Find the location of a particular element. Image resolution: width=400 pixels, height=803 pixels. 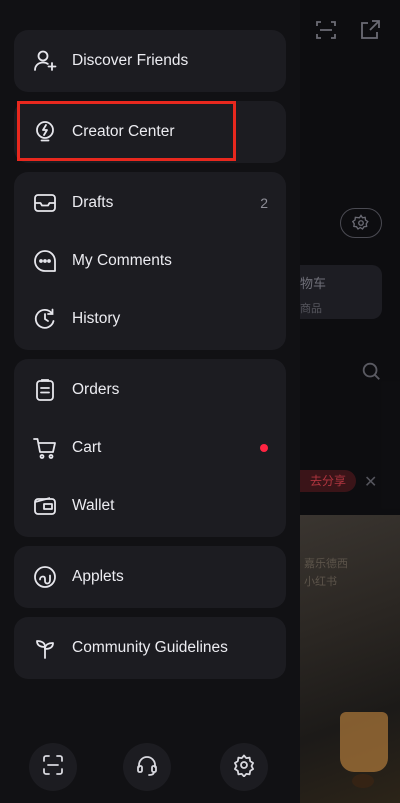

scan-button is located at coordinates (53, 767).